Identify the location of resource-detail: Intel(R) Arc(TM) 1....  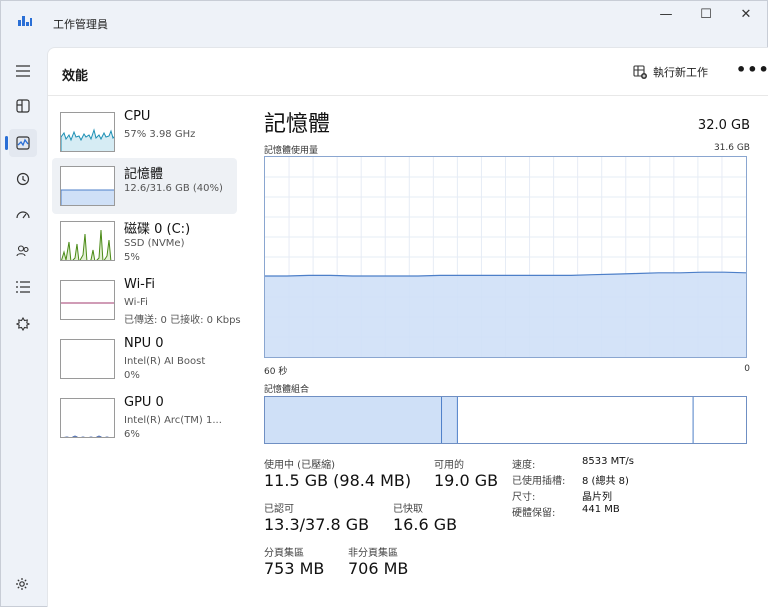
(173, 420).